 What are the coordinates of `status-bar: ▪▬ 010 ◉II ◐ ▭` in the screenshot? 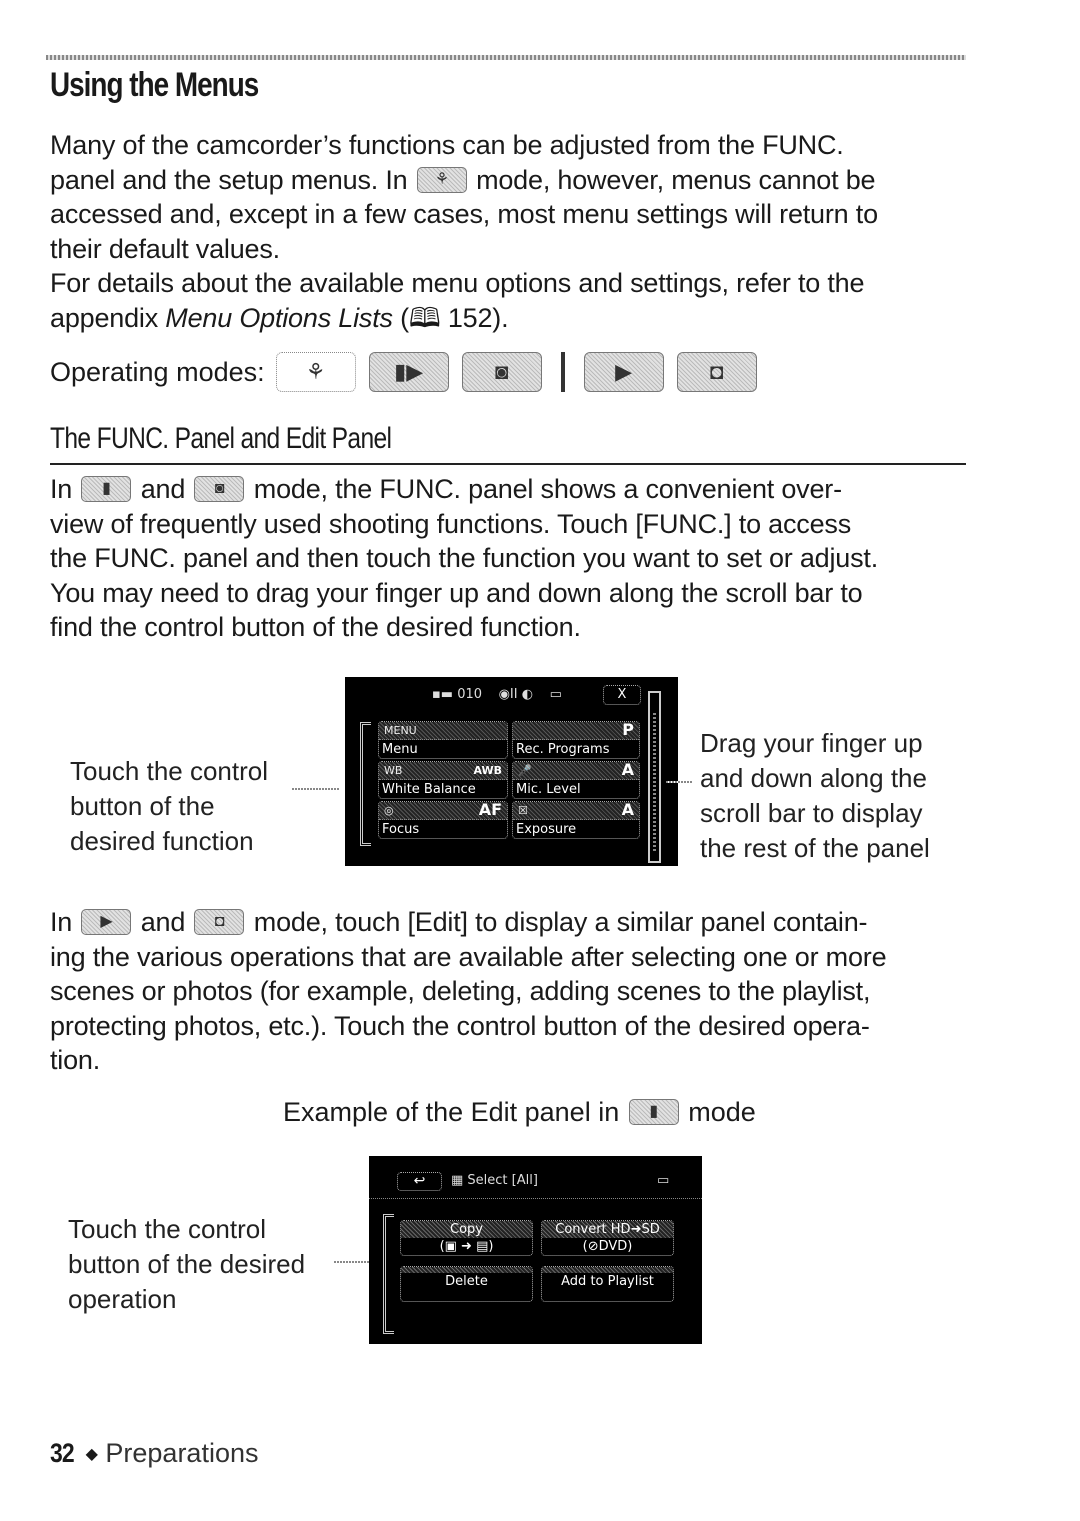 It's located at (497, 694).